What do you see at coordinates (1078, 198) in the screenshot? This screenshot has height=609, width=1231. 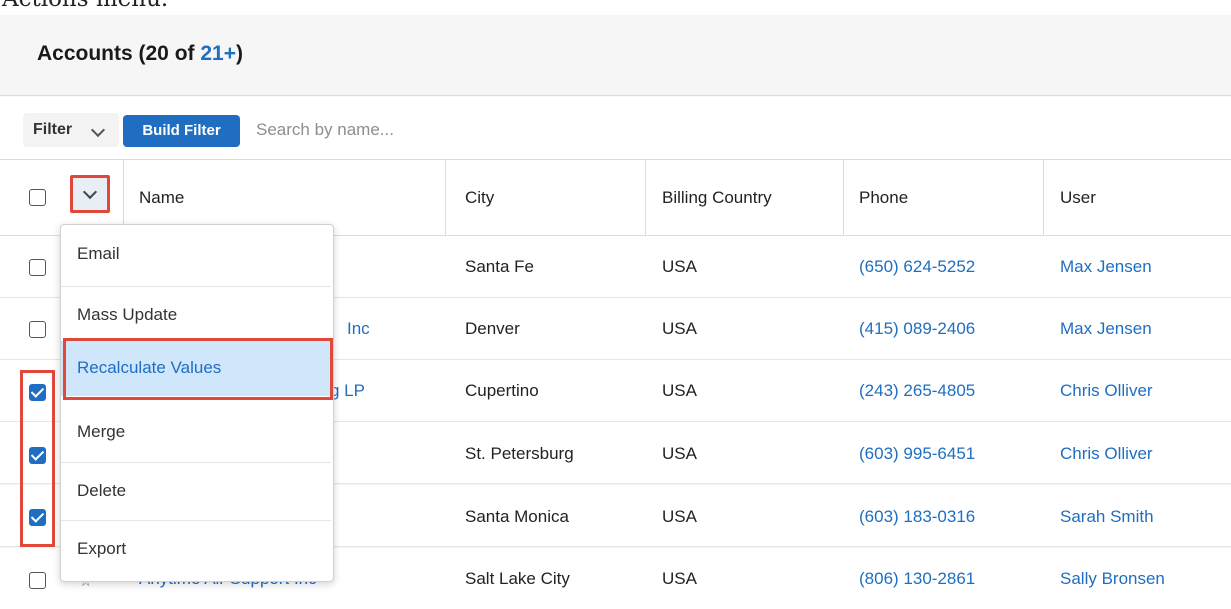 I see `column-header-user: User` at bounding box center [1078, 198].